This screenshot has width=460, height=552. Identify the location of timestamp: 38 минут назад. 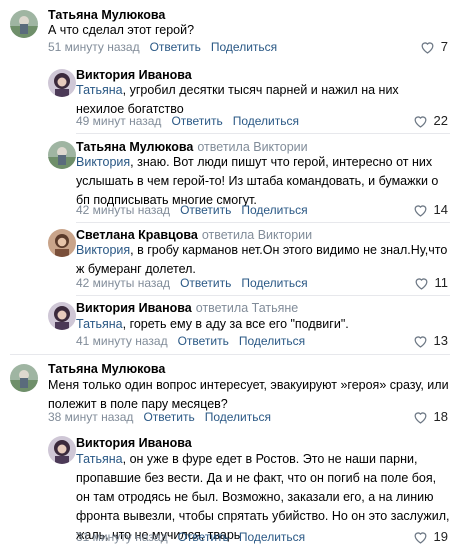
(90, 417).